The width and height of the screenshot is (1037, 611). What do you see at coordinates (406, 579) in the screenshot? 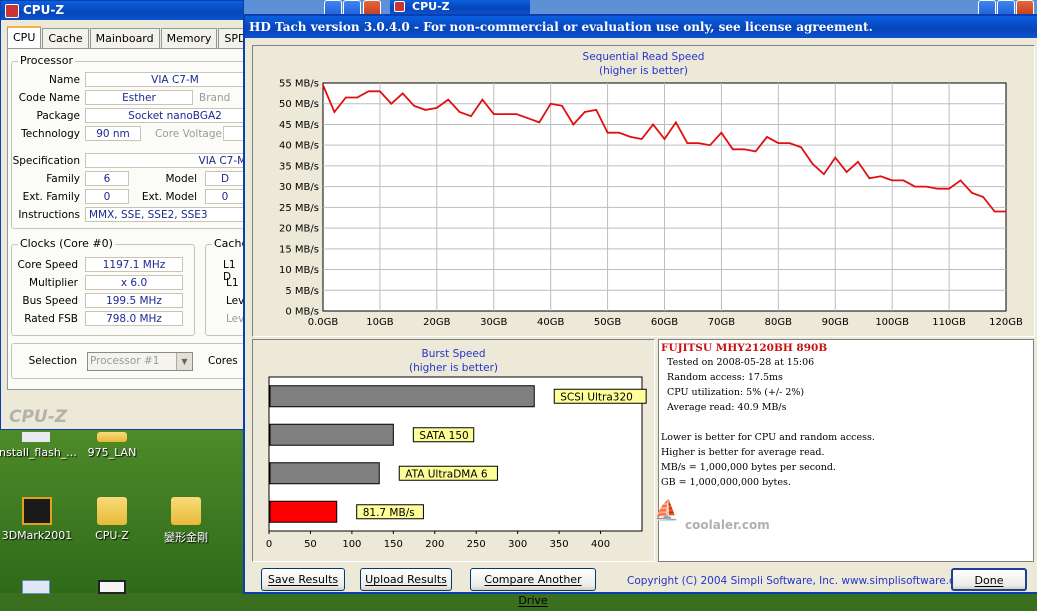
I see `upload-results-button: Upload Results` at bounding box center [406, 579].